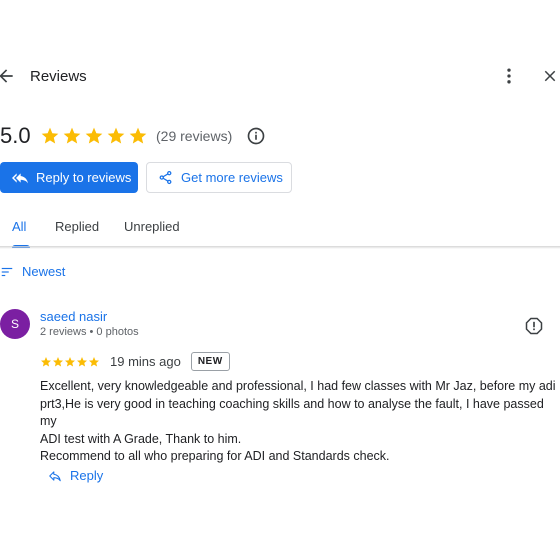 The width and height of the screenshot is (560, 560). Describe the element at coordinates (15, 135) in the screenshot. I see `rating-value: 5.0` at that location.